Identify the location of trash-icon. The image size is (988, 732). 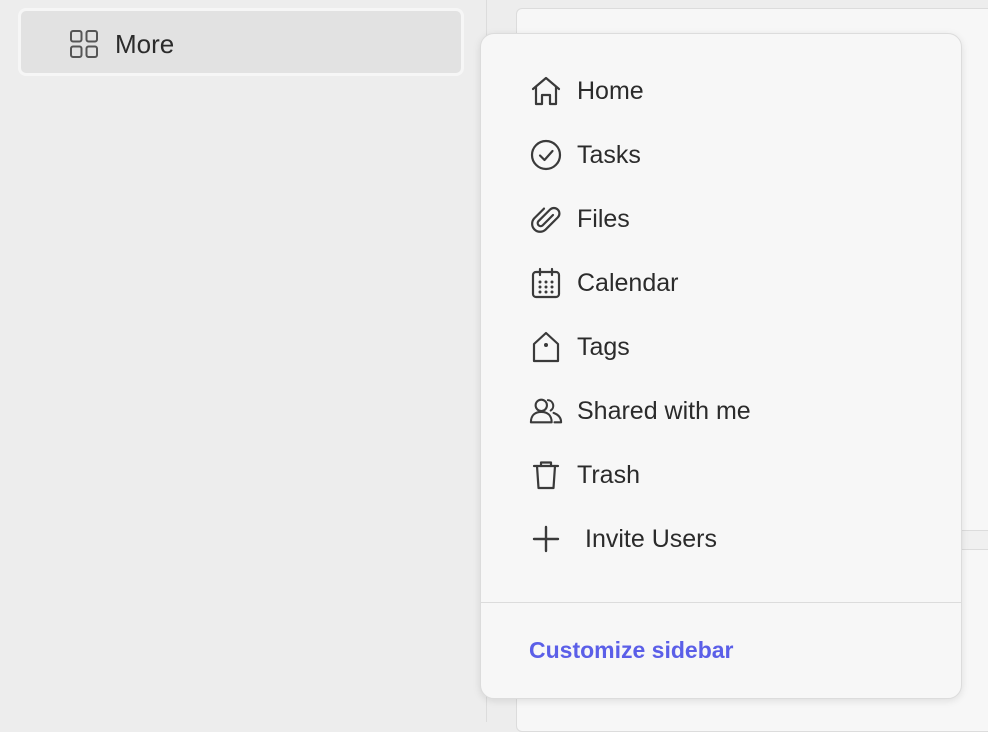
(546, 475).